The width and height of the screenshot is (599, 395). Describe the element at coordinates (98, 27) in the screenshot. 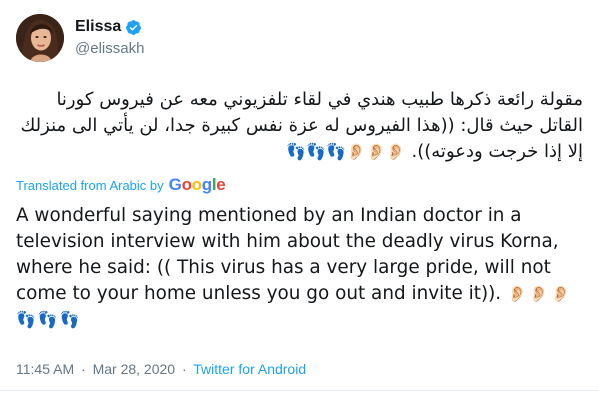

I see `display-name: Elissa` at that location.